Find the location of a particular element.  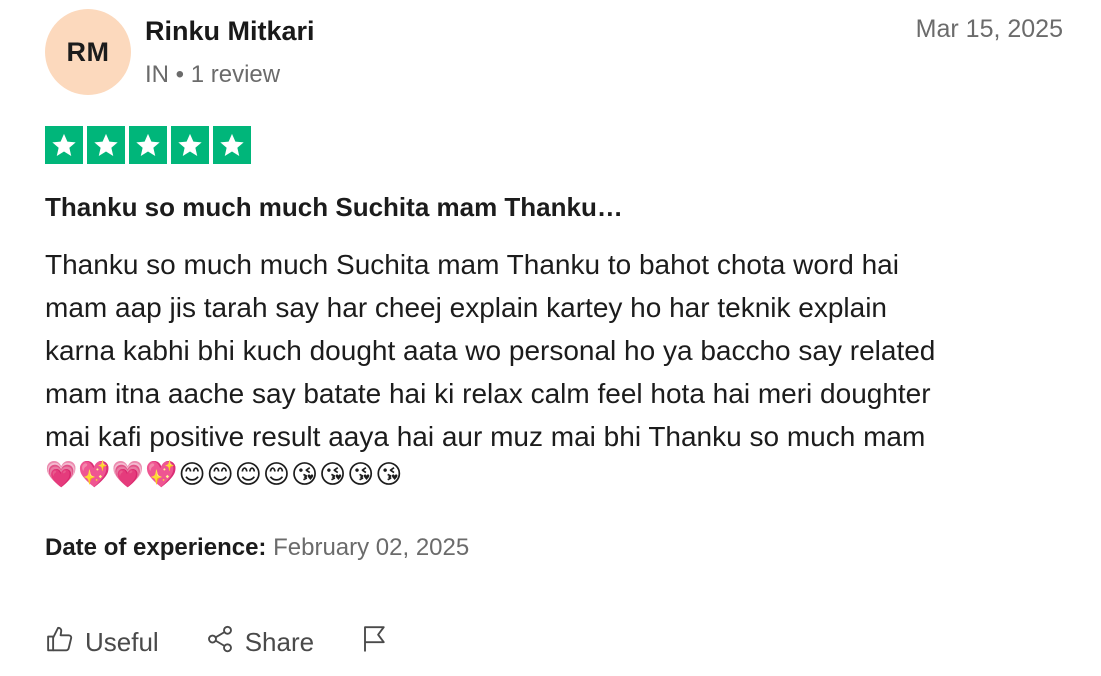

star-rating is located at coordinates (148, 145).